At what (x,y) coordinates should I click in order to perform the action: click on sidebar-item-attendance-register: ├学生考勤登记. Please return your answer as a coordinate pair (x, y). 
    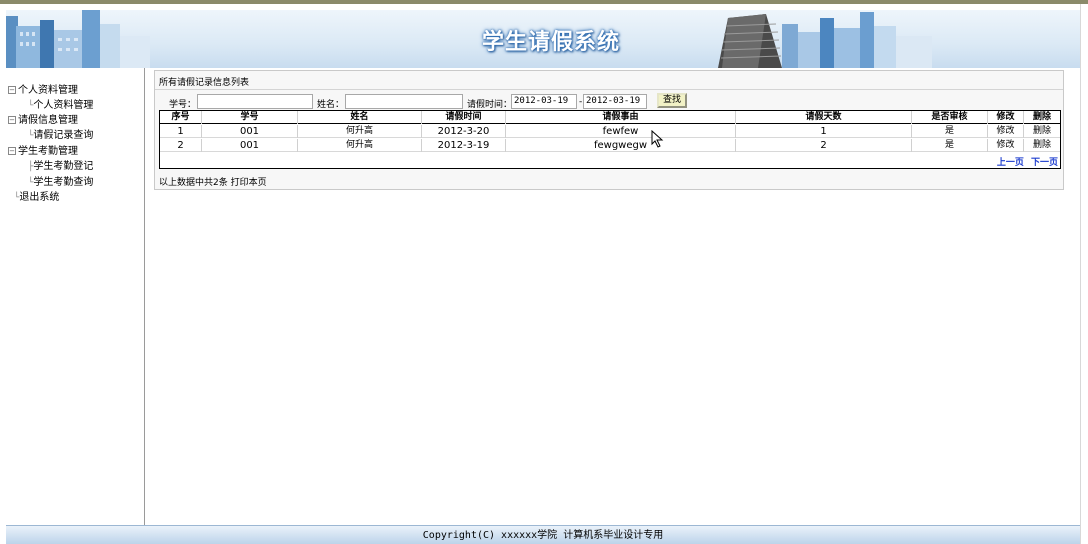
    Looking at the image, I should click on (60, 164).